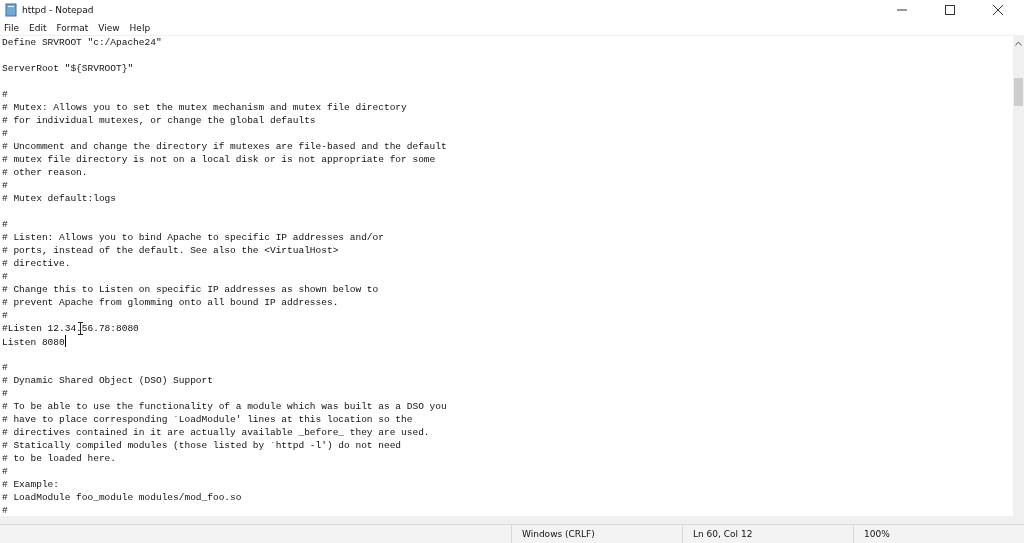 The width and height of the screenshot is (1024, 543). Describe the element at coordinates (122, 497) in the screenshot. I see `code-line: # LoadModule foo_module modules/mod_foo.so` at that location.